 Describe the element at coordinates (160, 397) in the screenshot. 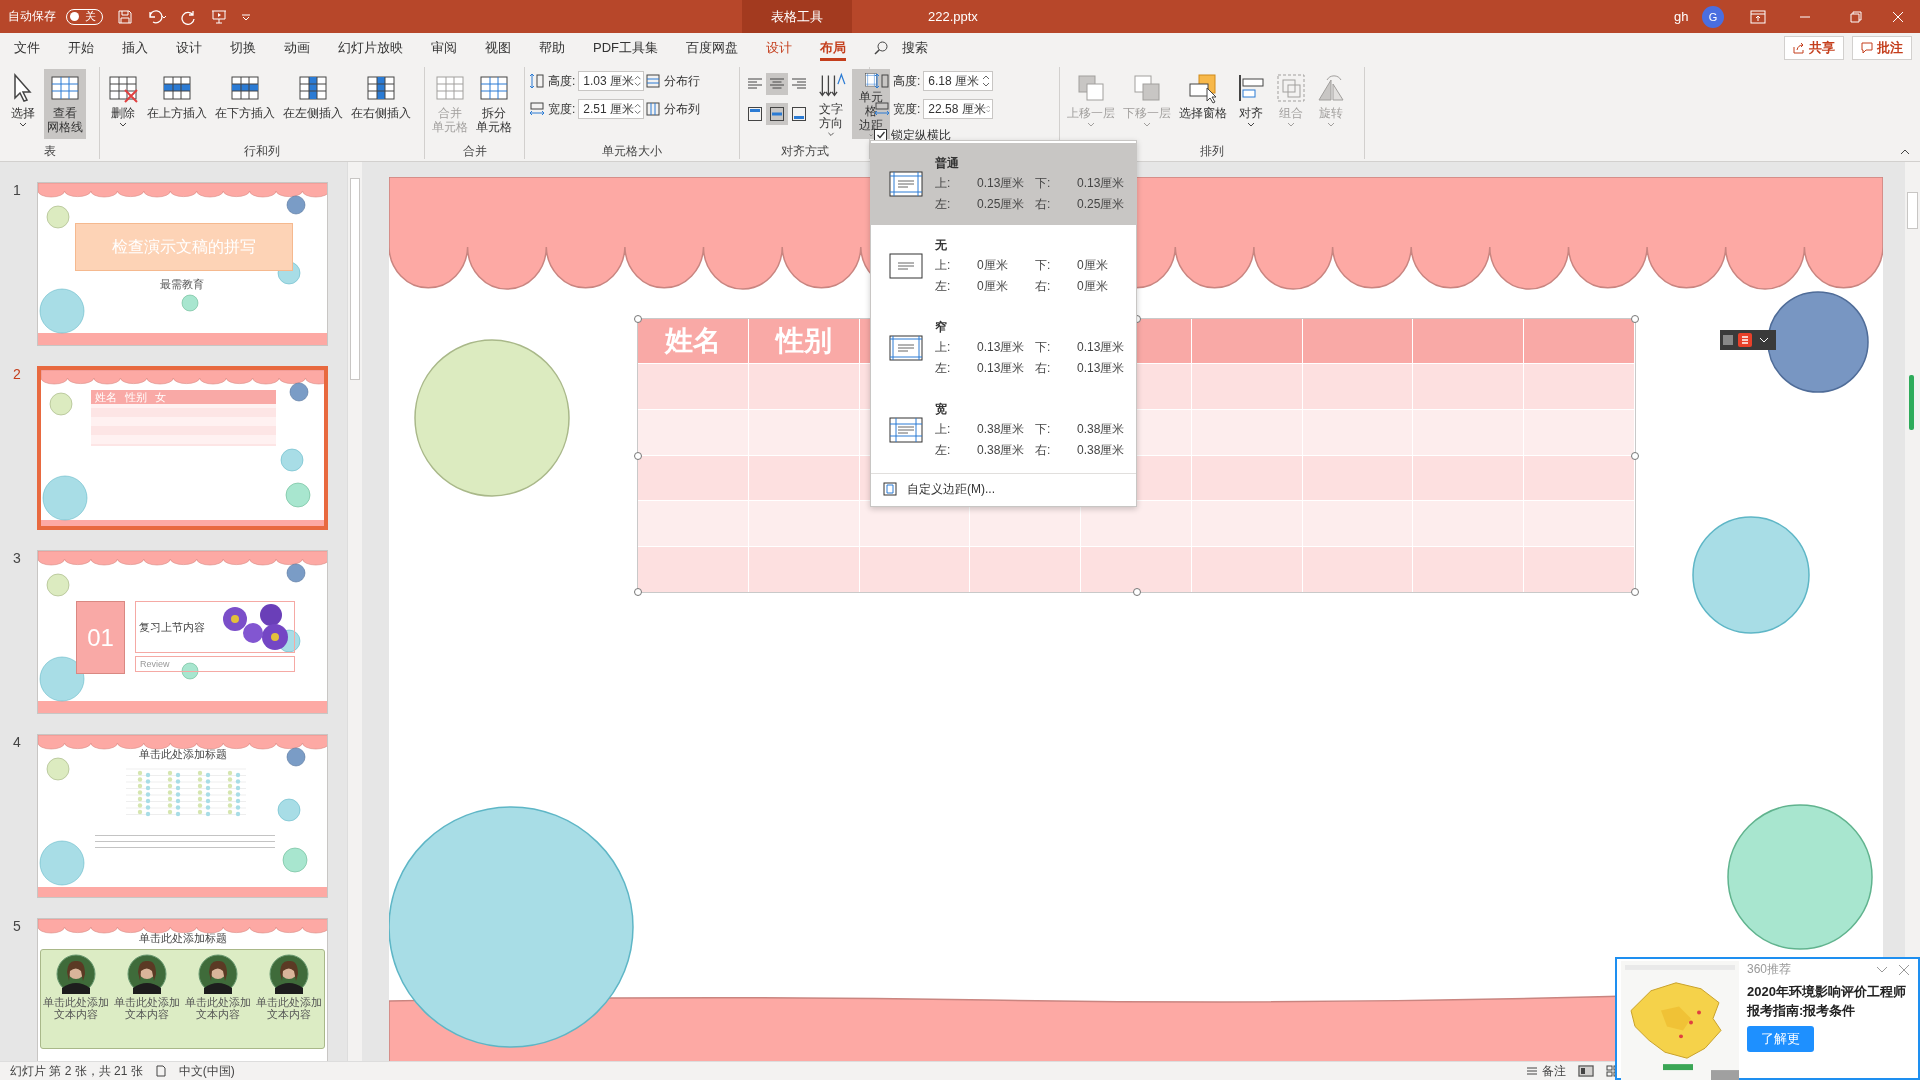

I see `table-header-cell: 女` at that location.